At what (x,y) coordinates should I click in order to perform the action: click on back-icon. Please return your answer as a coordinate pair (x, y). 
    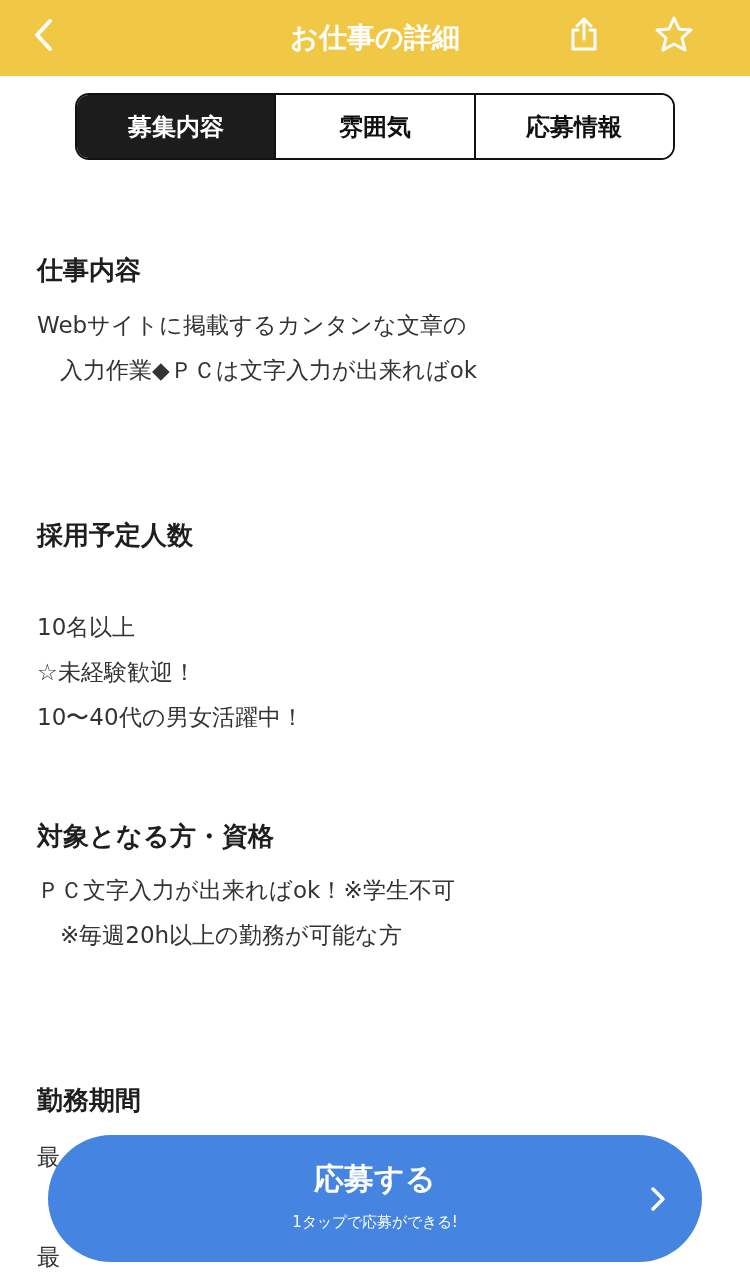
    Looking at the image, I should click on (43, 35).